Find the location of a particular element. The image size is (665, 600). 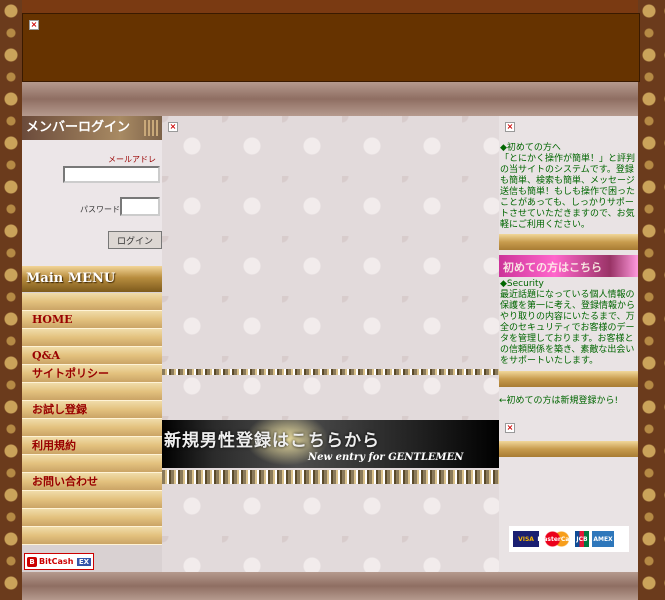

new-register-link: ←初めての方は新規登録から! is located at coordinates (568, 399).